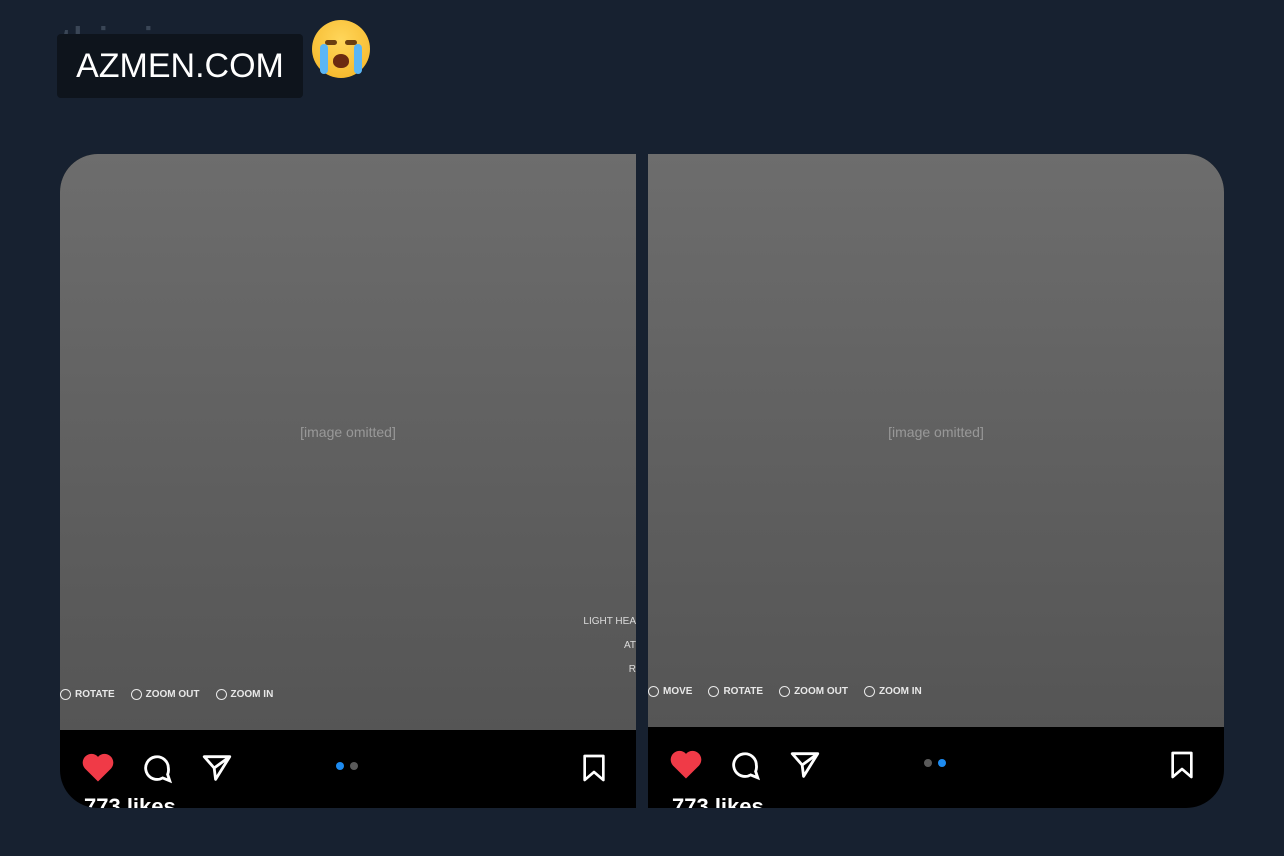 The width and height of the screenshot is (1284, 856). I want to click on emoji-tear-right, so click(358, 59).